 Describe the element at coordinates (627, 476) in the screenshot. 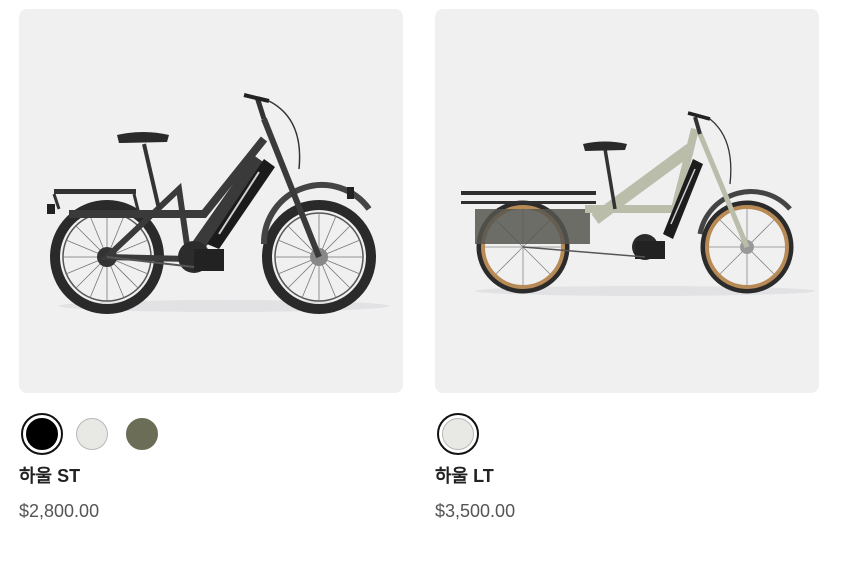

I see `product-name: 하울 LT` at that location.